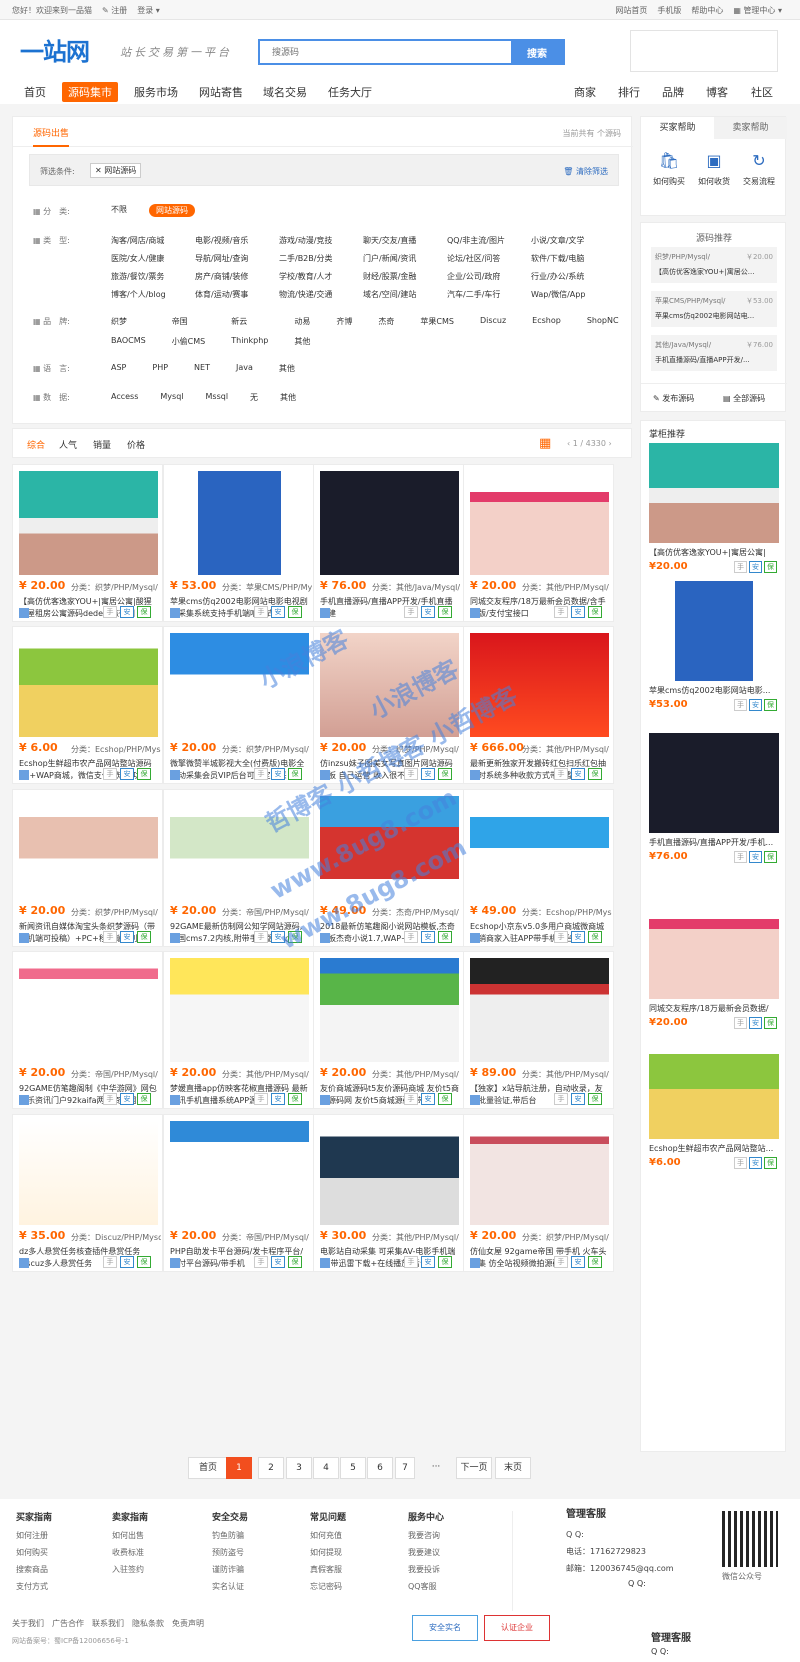  Describe the element at coordinates (569, 240) in the screenshot. I see `filter-type-option: 小说/文章/文学` at that location.